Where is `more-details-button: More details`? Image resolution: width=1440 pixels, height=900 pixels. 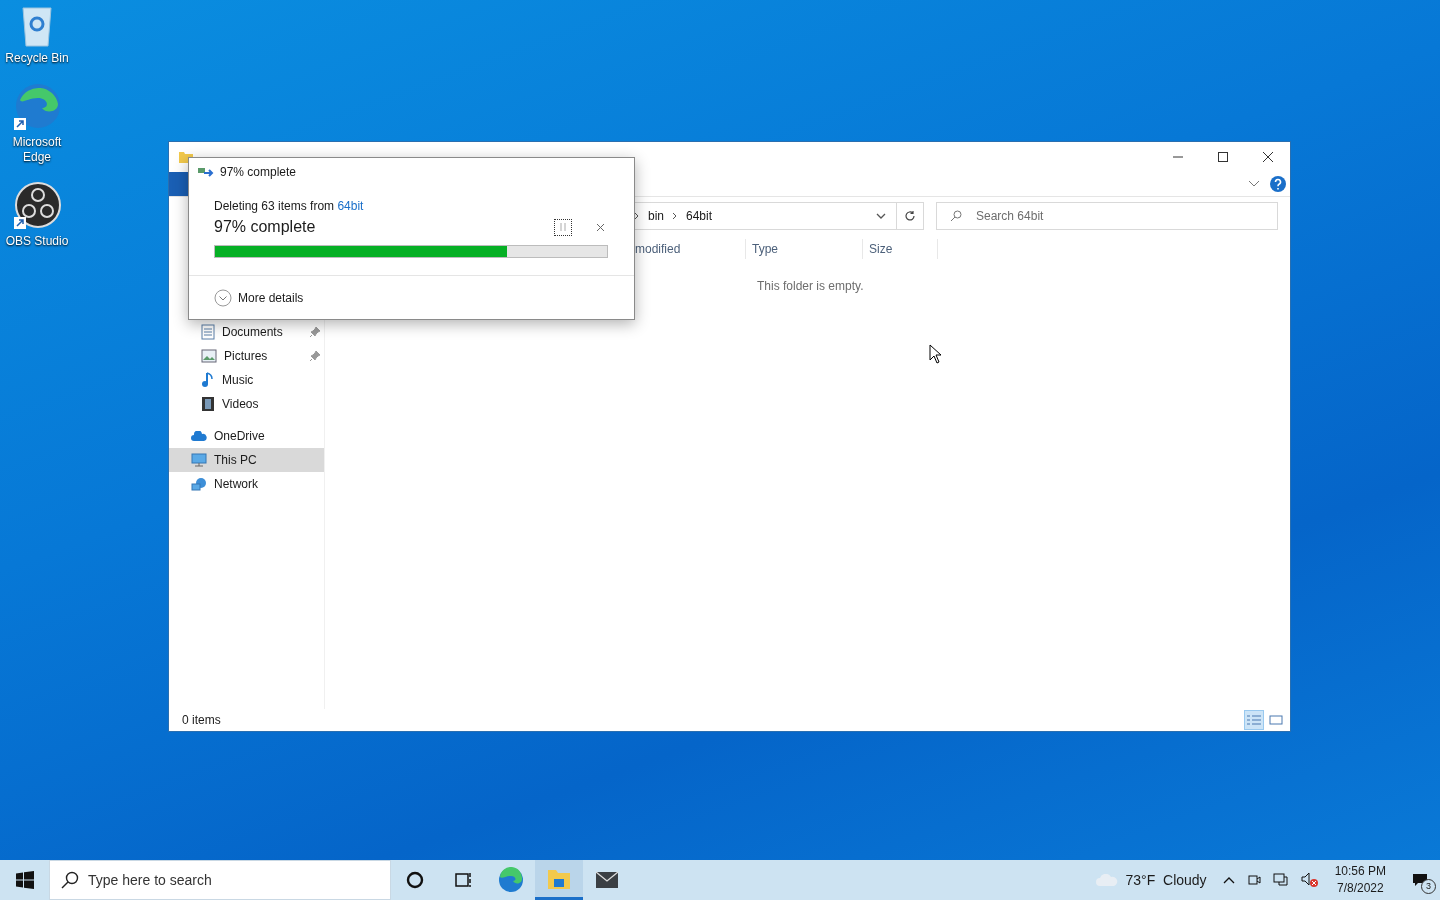
more-details-button: More details is located at coordinates (259, 297).